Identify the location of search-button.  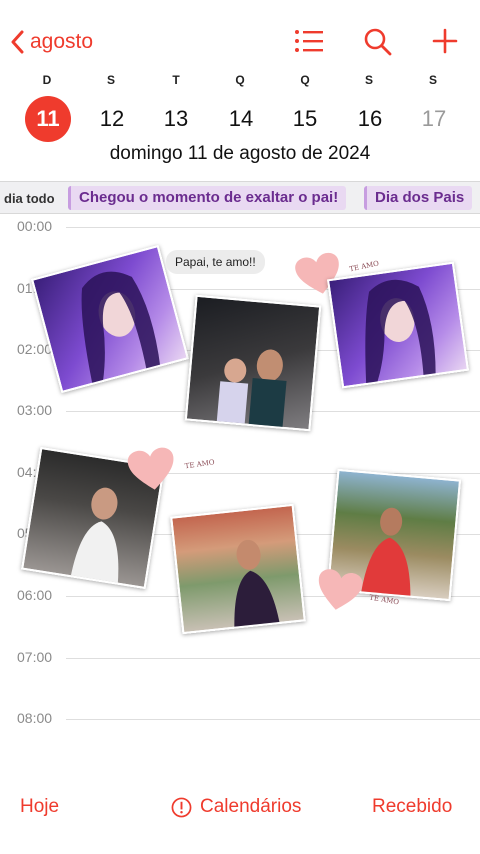
(378, 44).